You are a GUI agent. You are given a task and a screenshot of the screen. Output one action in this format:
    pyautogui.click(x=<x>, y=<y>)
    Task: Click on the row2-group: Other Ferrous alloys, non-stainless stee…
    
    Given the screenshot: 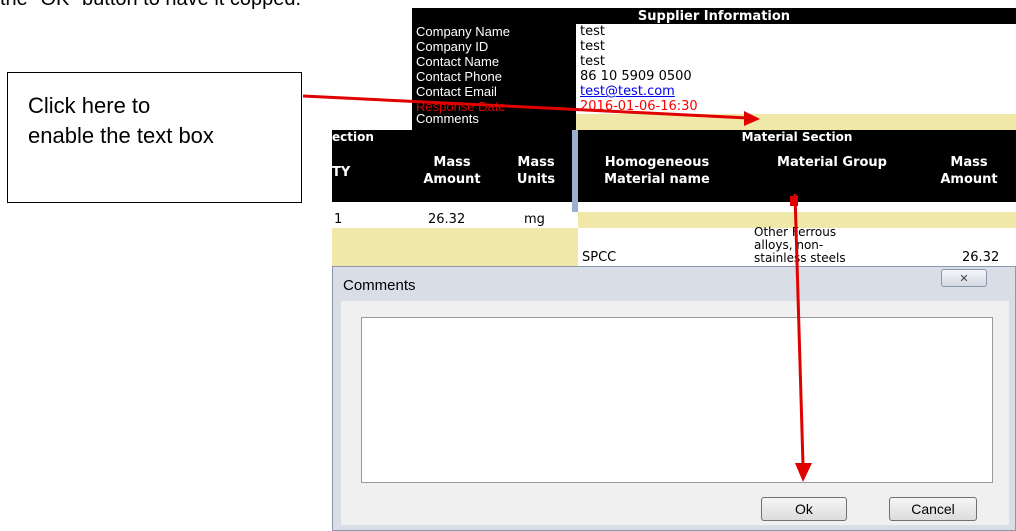 What is the action you would take?
    pyautogui.click(x=800, y=245)
    